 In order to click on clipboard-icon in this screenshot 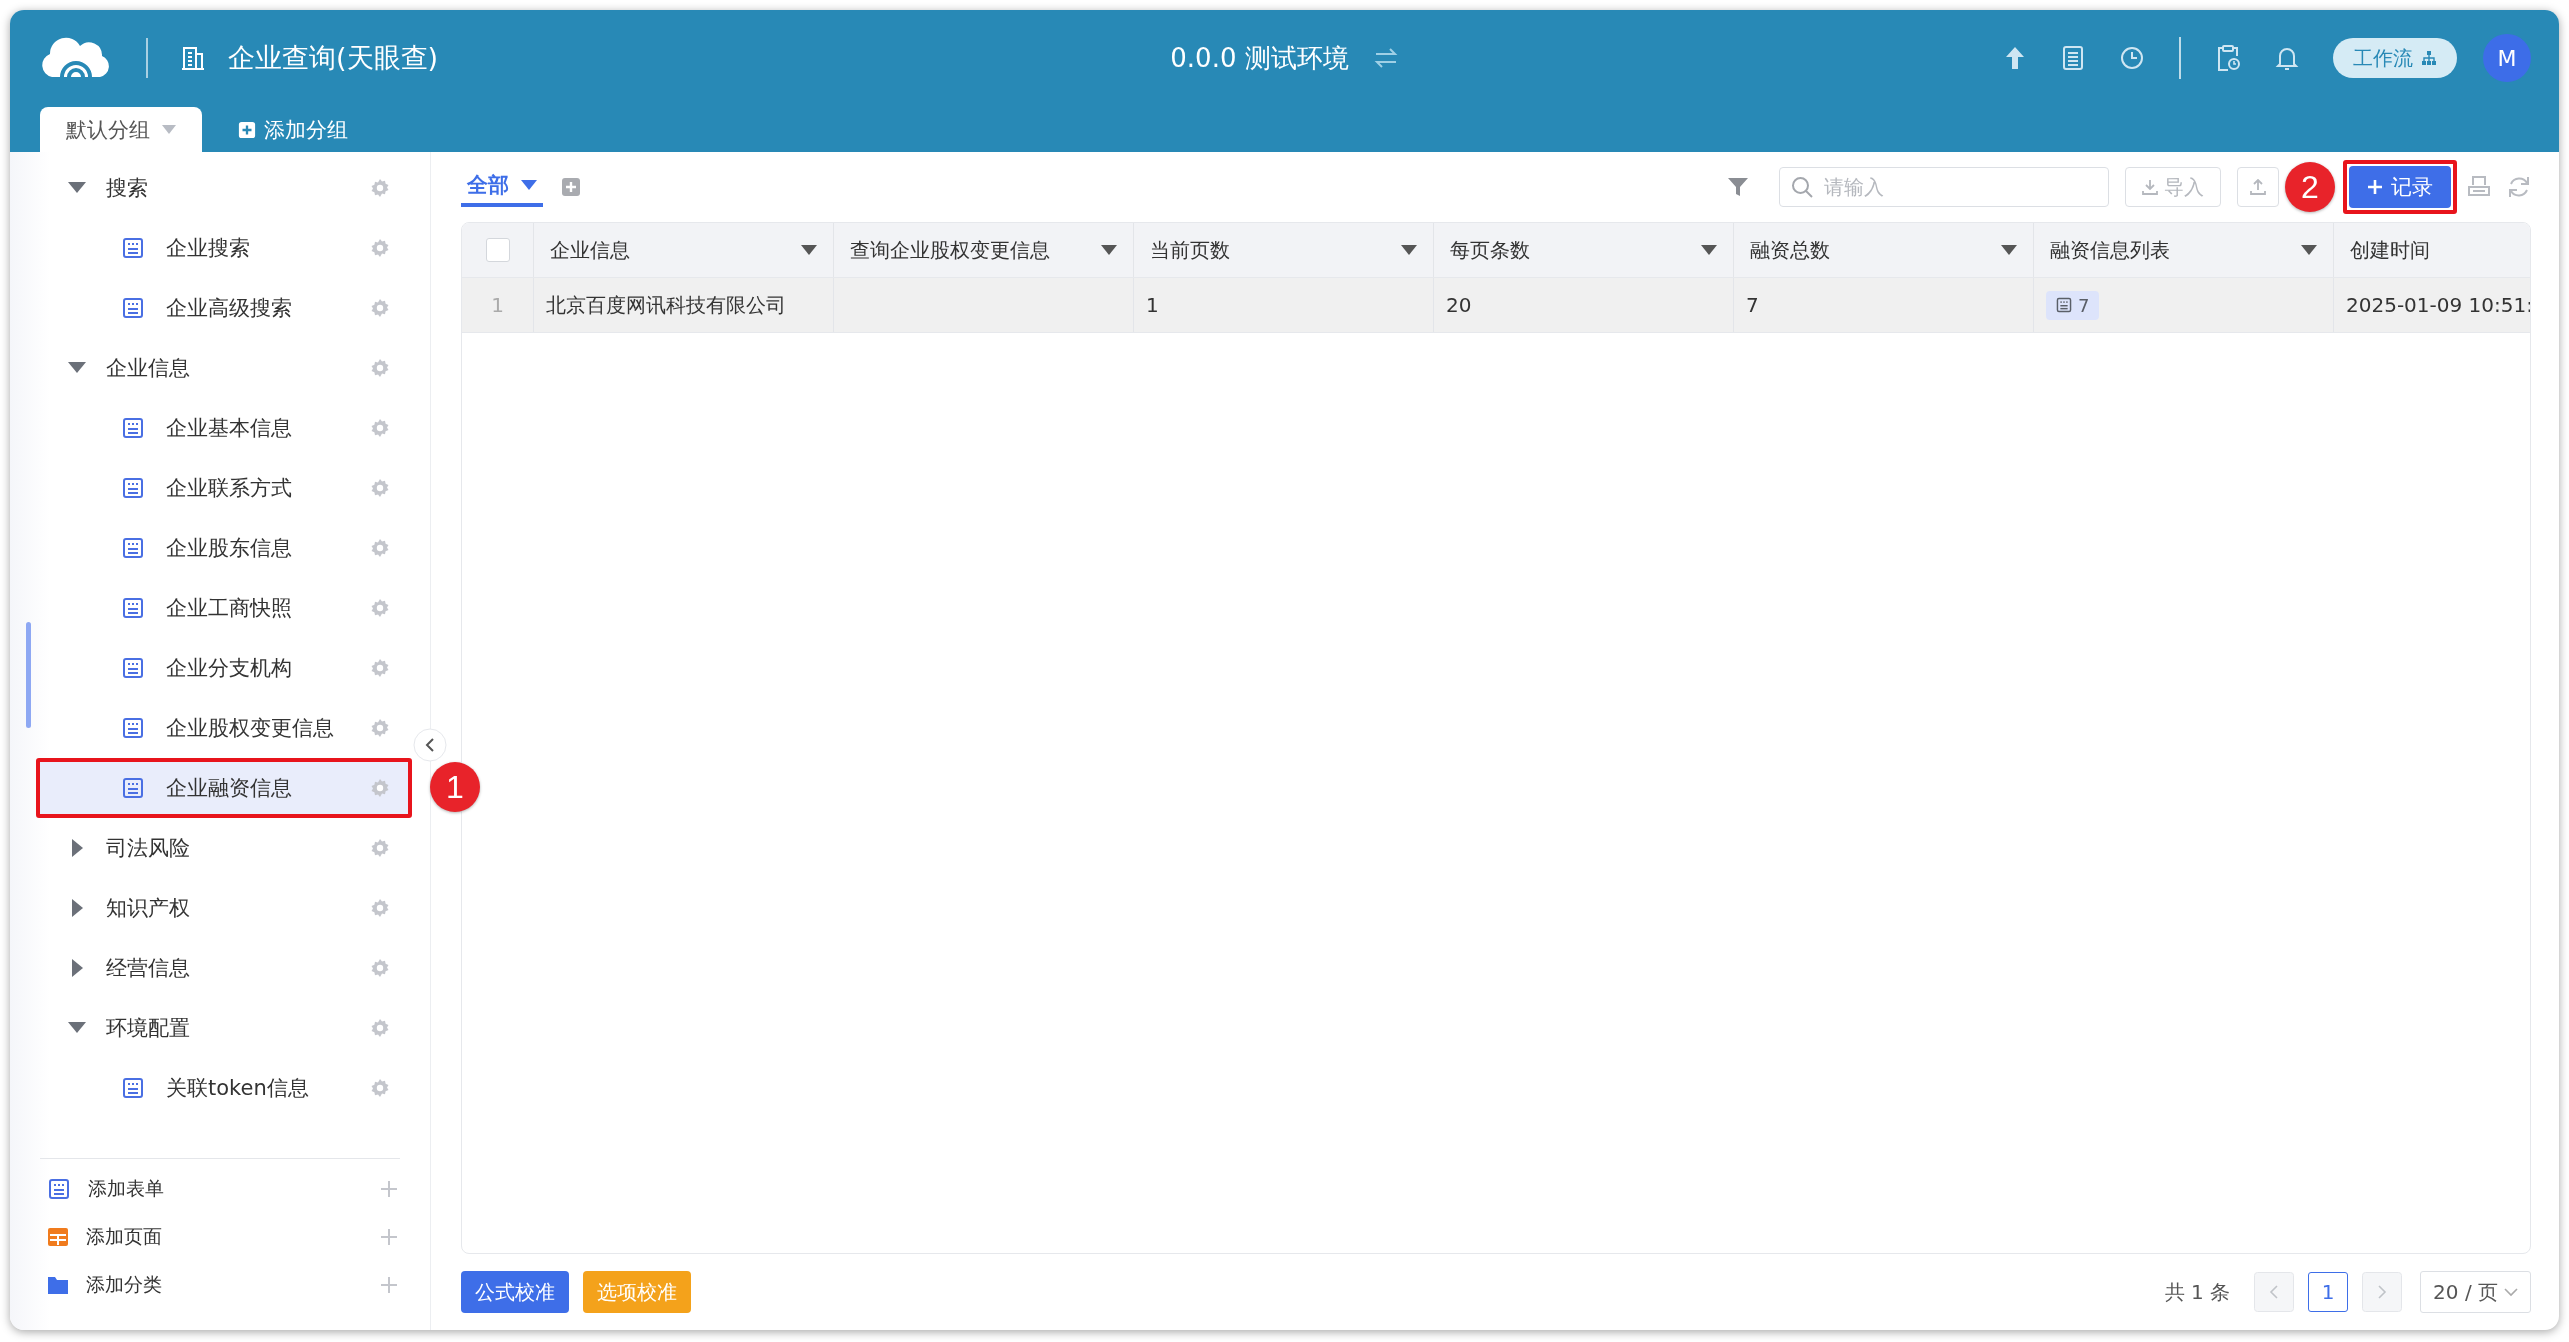, I will do `click(2228, 58)`.